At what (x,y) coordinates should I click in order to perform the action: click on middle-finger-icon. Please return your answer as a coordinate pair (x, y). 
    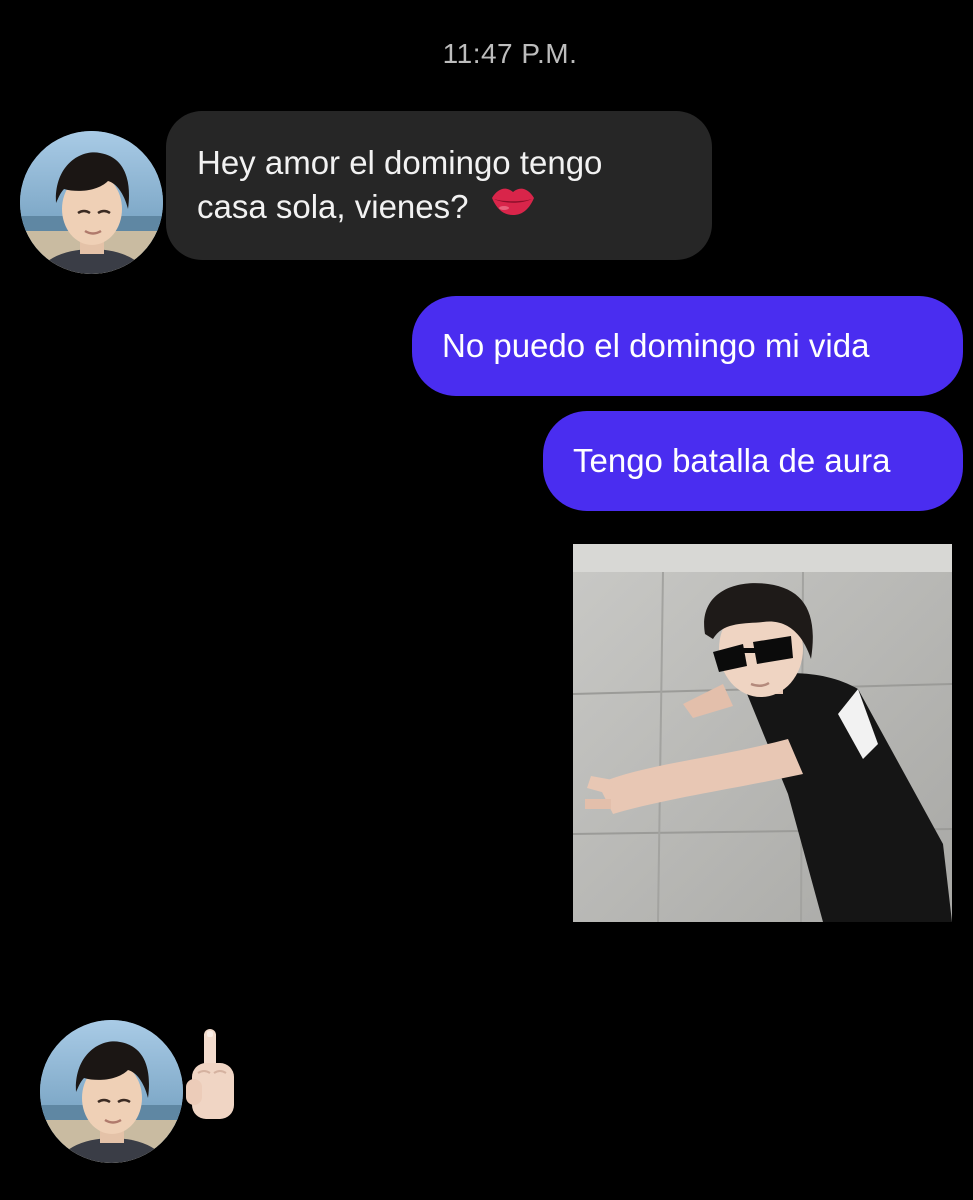
    Looking at the image, I should click on (212, 1077).